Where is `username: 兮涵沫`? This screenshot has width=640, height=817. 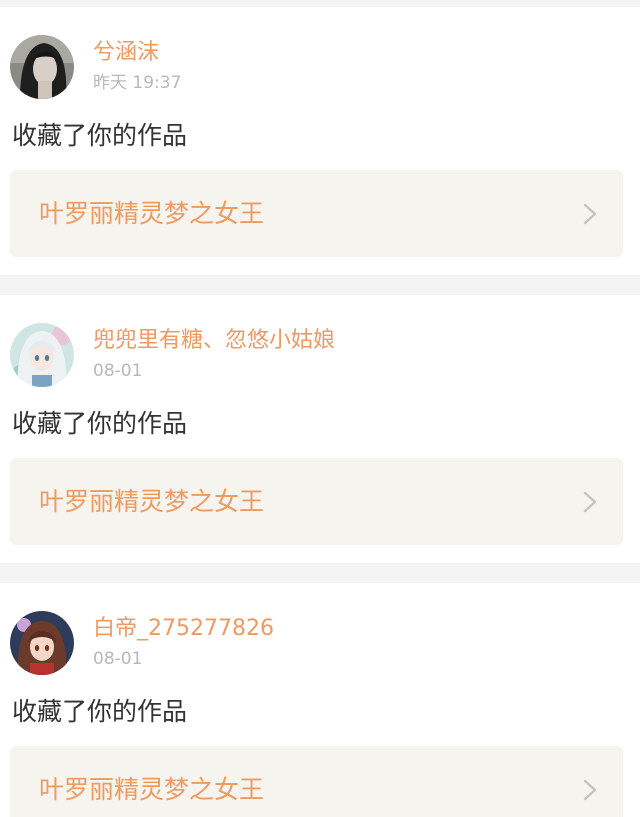
username: 兮涵沫 is located at coordinates (126, 53).